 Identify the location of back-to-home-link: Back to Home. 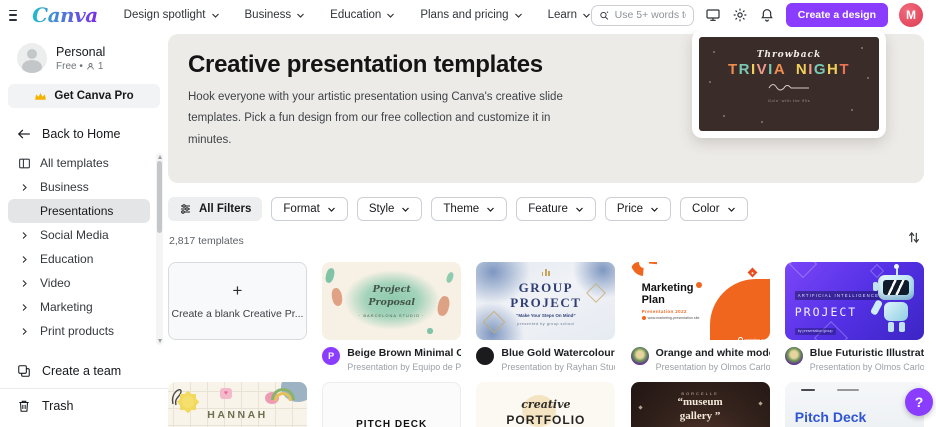
(84, 134).